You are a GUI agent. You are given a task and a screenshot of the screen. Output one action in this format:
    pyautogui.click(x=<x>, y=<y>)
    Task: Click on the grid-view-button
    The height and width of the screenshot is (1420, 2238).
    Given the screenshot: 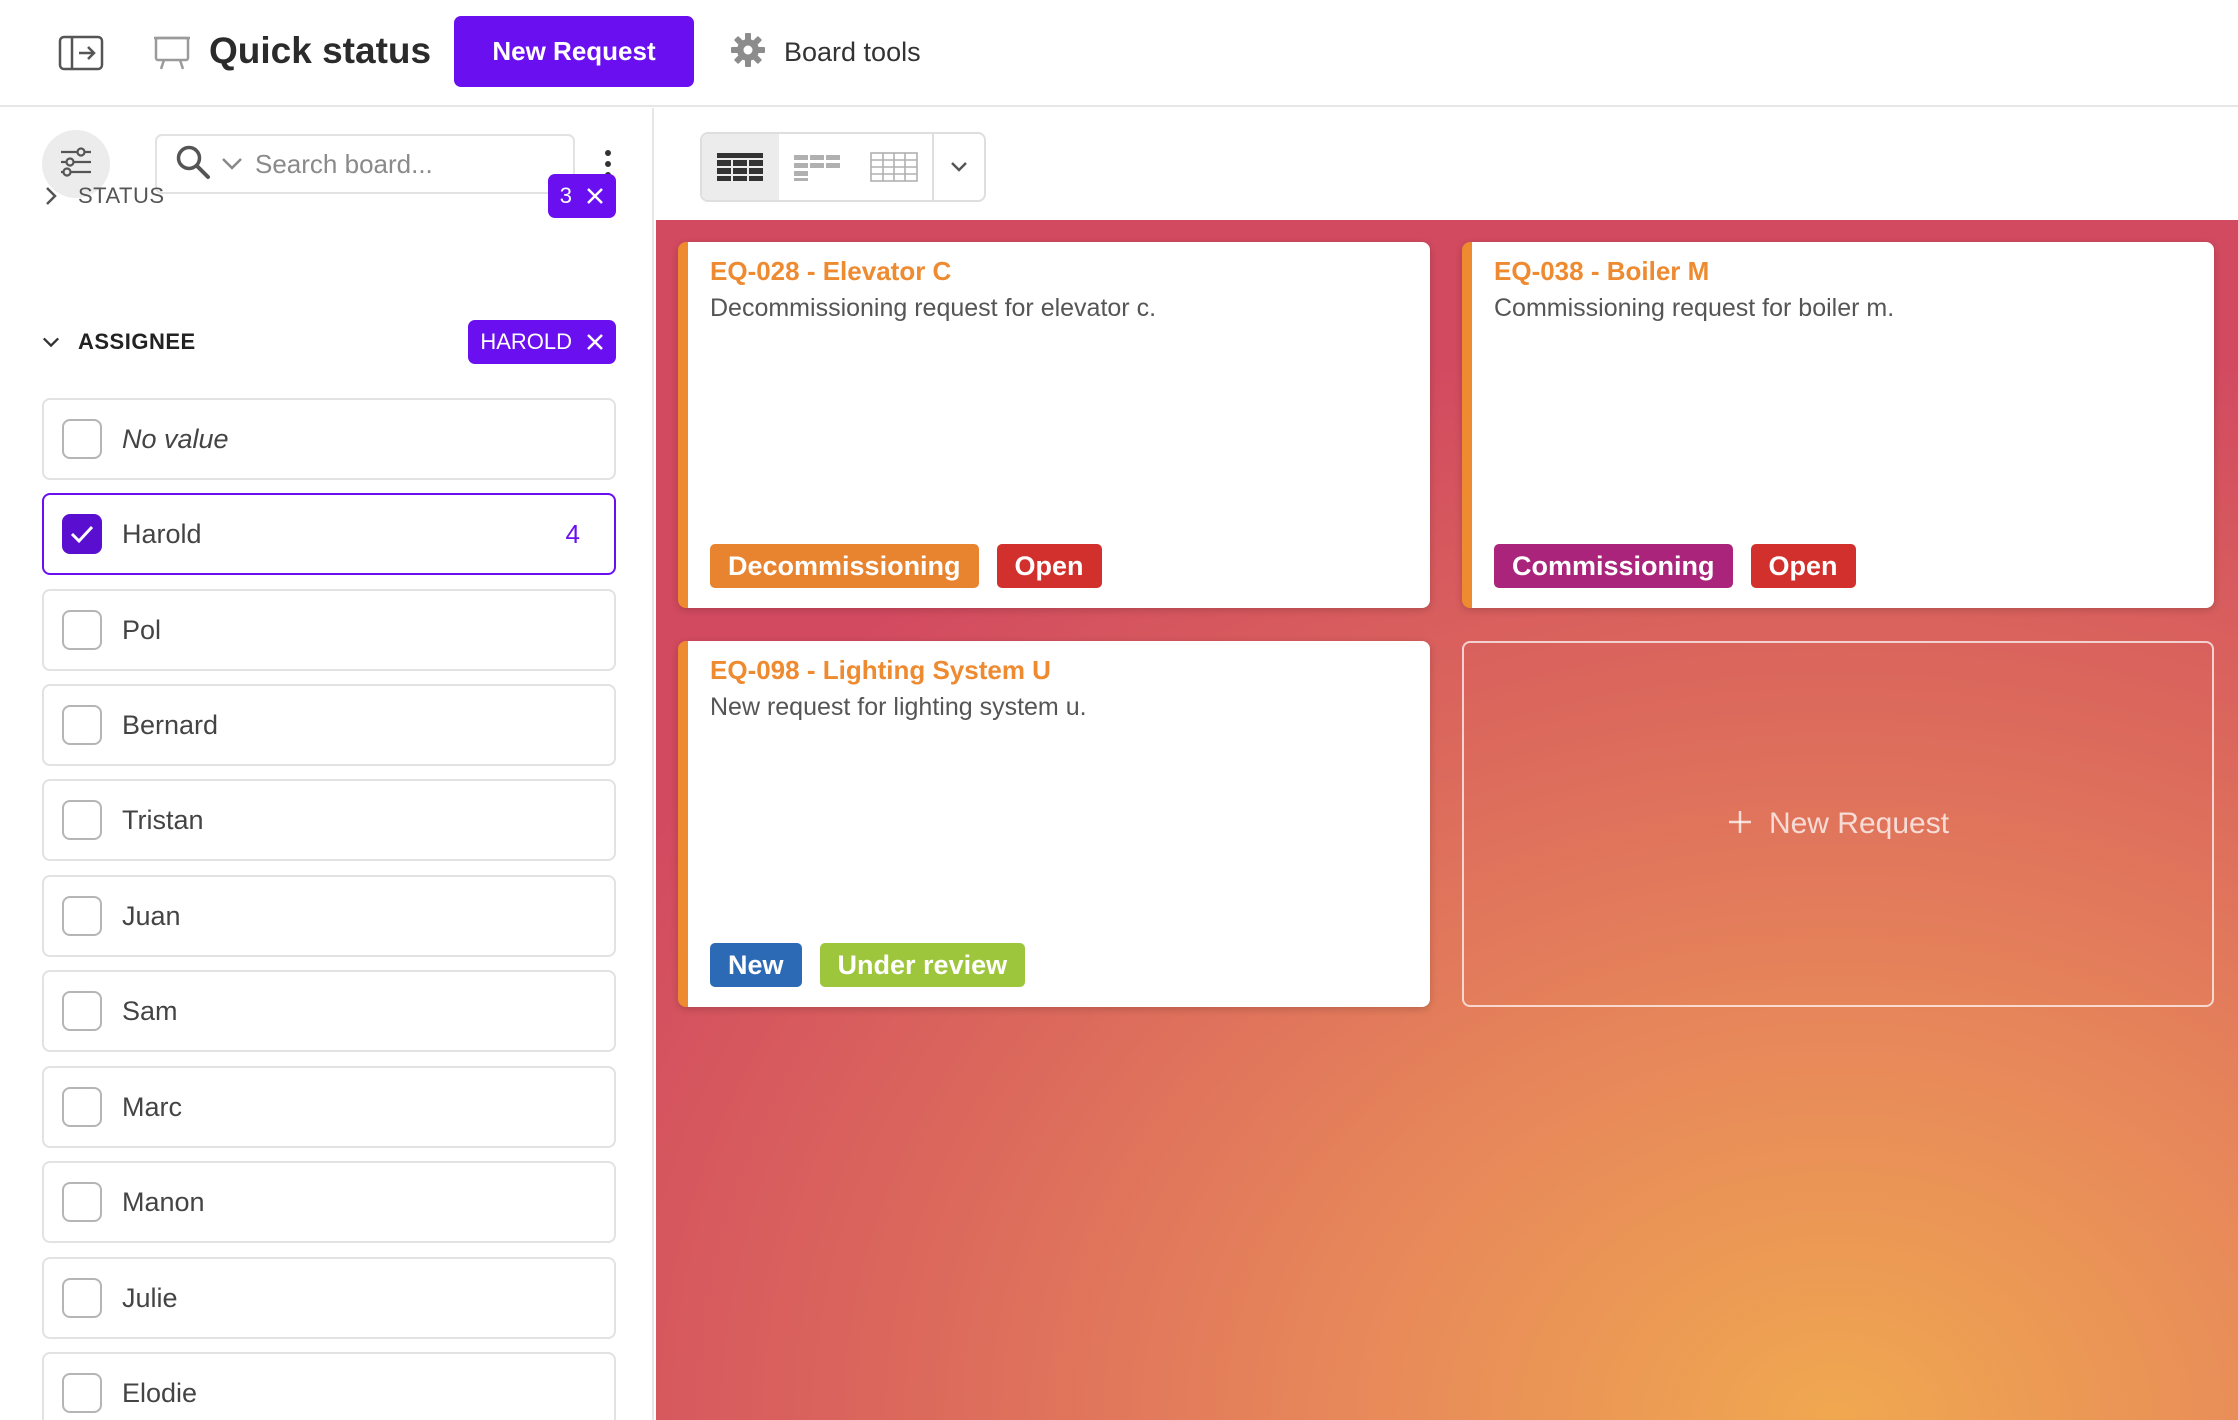 What is the action you would take?
    pyautogui.click(x=740, y=167)
    